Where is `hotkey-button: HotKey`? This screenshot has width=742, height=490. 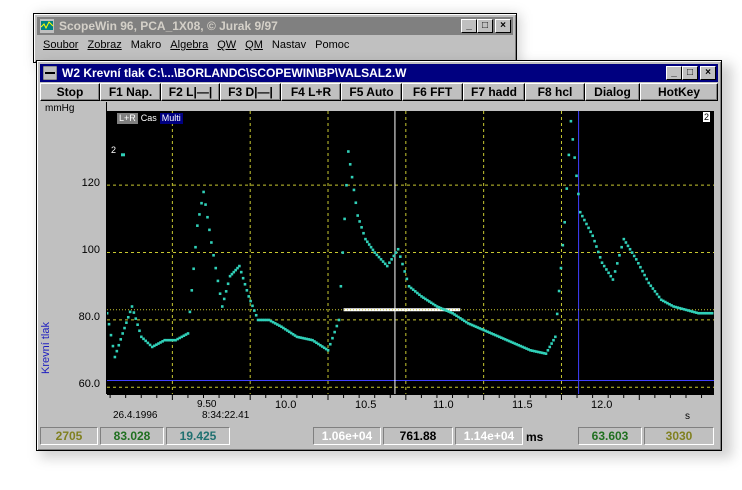 hotkey-button: HotKey is located at coordinates (679, 92).